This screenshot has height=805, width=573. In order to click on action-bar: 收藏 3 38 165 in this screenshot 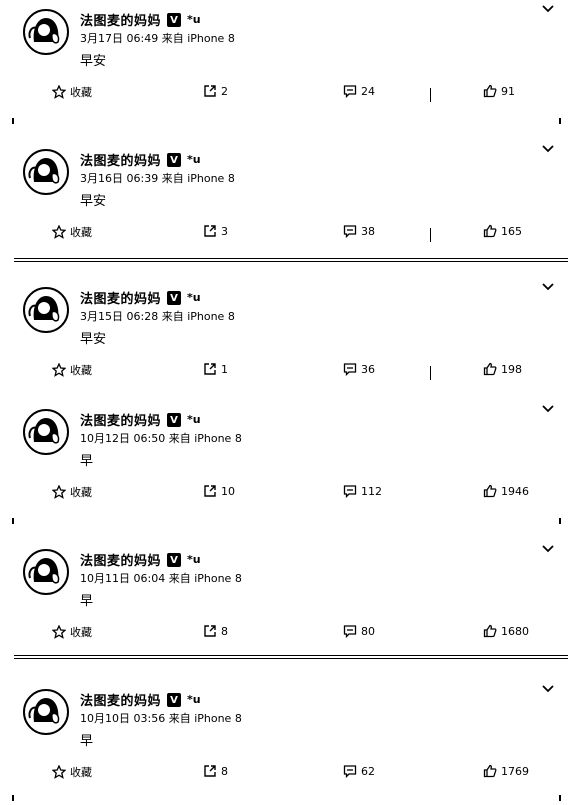, I will do `click(286, 235)`.